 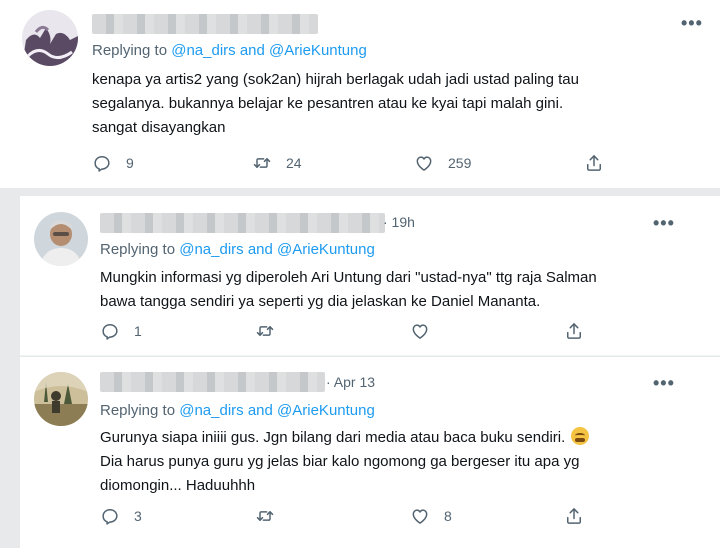 What do you see at coordinates (294, 163) in the screenshot?
I see `retweet-count: 24` at bounding box center [294, 163].